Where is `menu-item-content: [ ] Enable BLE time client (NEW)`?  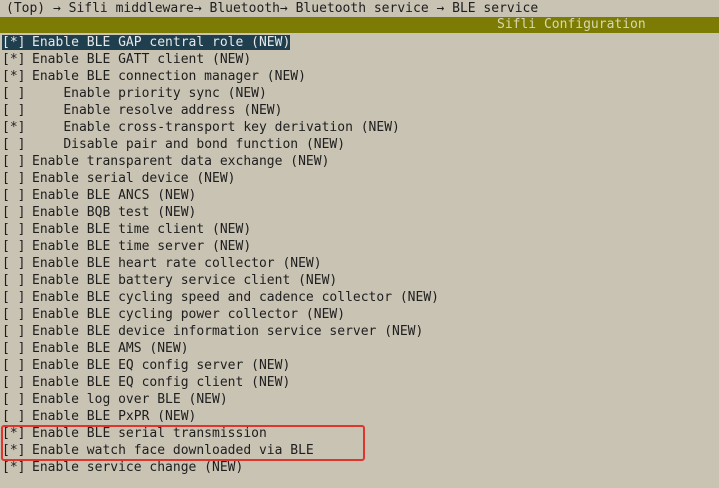 menu-item-content: [ ] Enable BLE time client (NEW) is located at coordinates (126, 229).